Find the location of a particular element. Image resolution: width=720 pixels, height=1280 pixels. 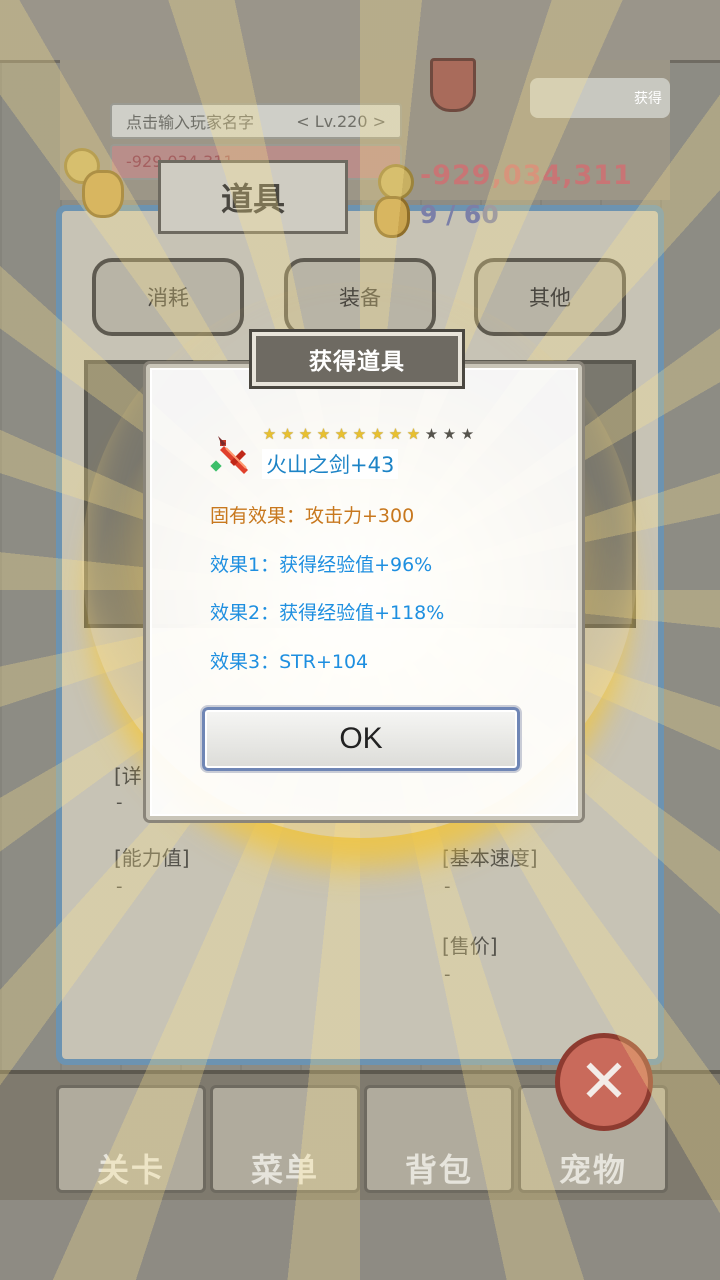

nav-bag-label: 背包 is located at coordinates (438, 1170).